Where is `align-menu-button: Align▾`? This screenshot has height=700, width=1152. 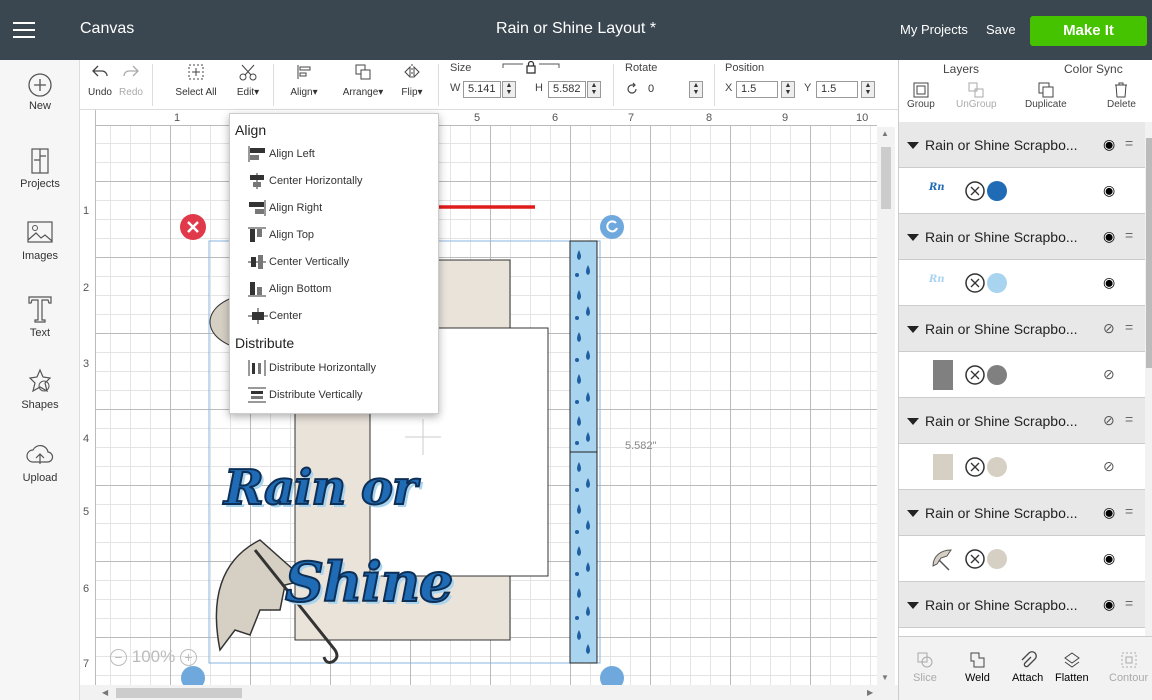 align-menu-button: Align▾ is located at coordinates (304, 80).